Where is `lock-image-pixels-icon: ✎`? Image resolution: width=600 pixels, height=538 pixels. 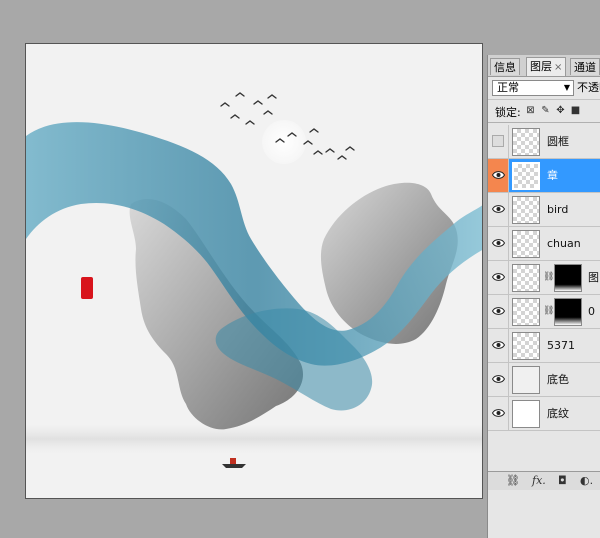
lock-image-pixels-icon: ✎ is located at coordinates (545, 110).